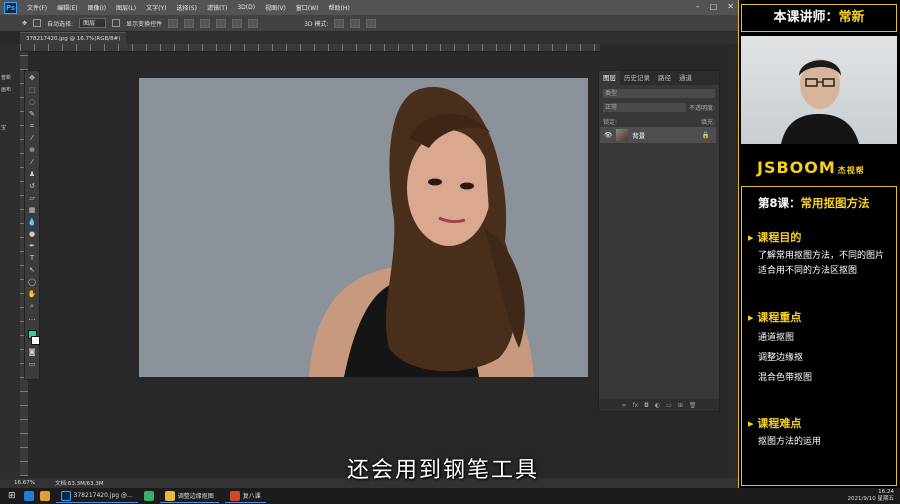 Image resolution: width=900 pixels, height=504 pixels. Describe the element at coordinates (148, 496) in the screenshot. I see `app-icon` at that location.